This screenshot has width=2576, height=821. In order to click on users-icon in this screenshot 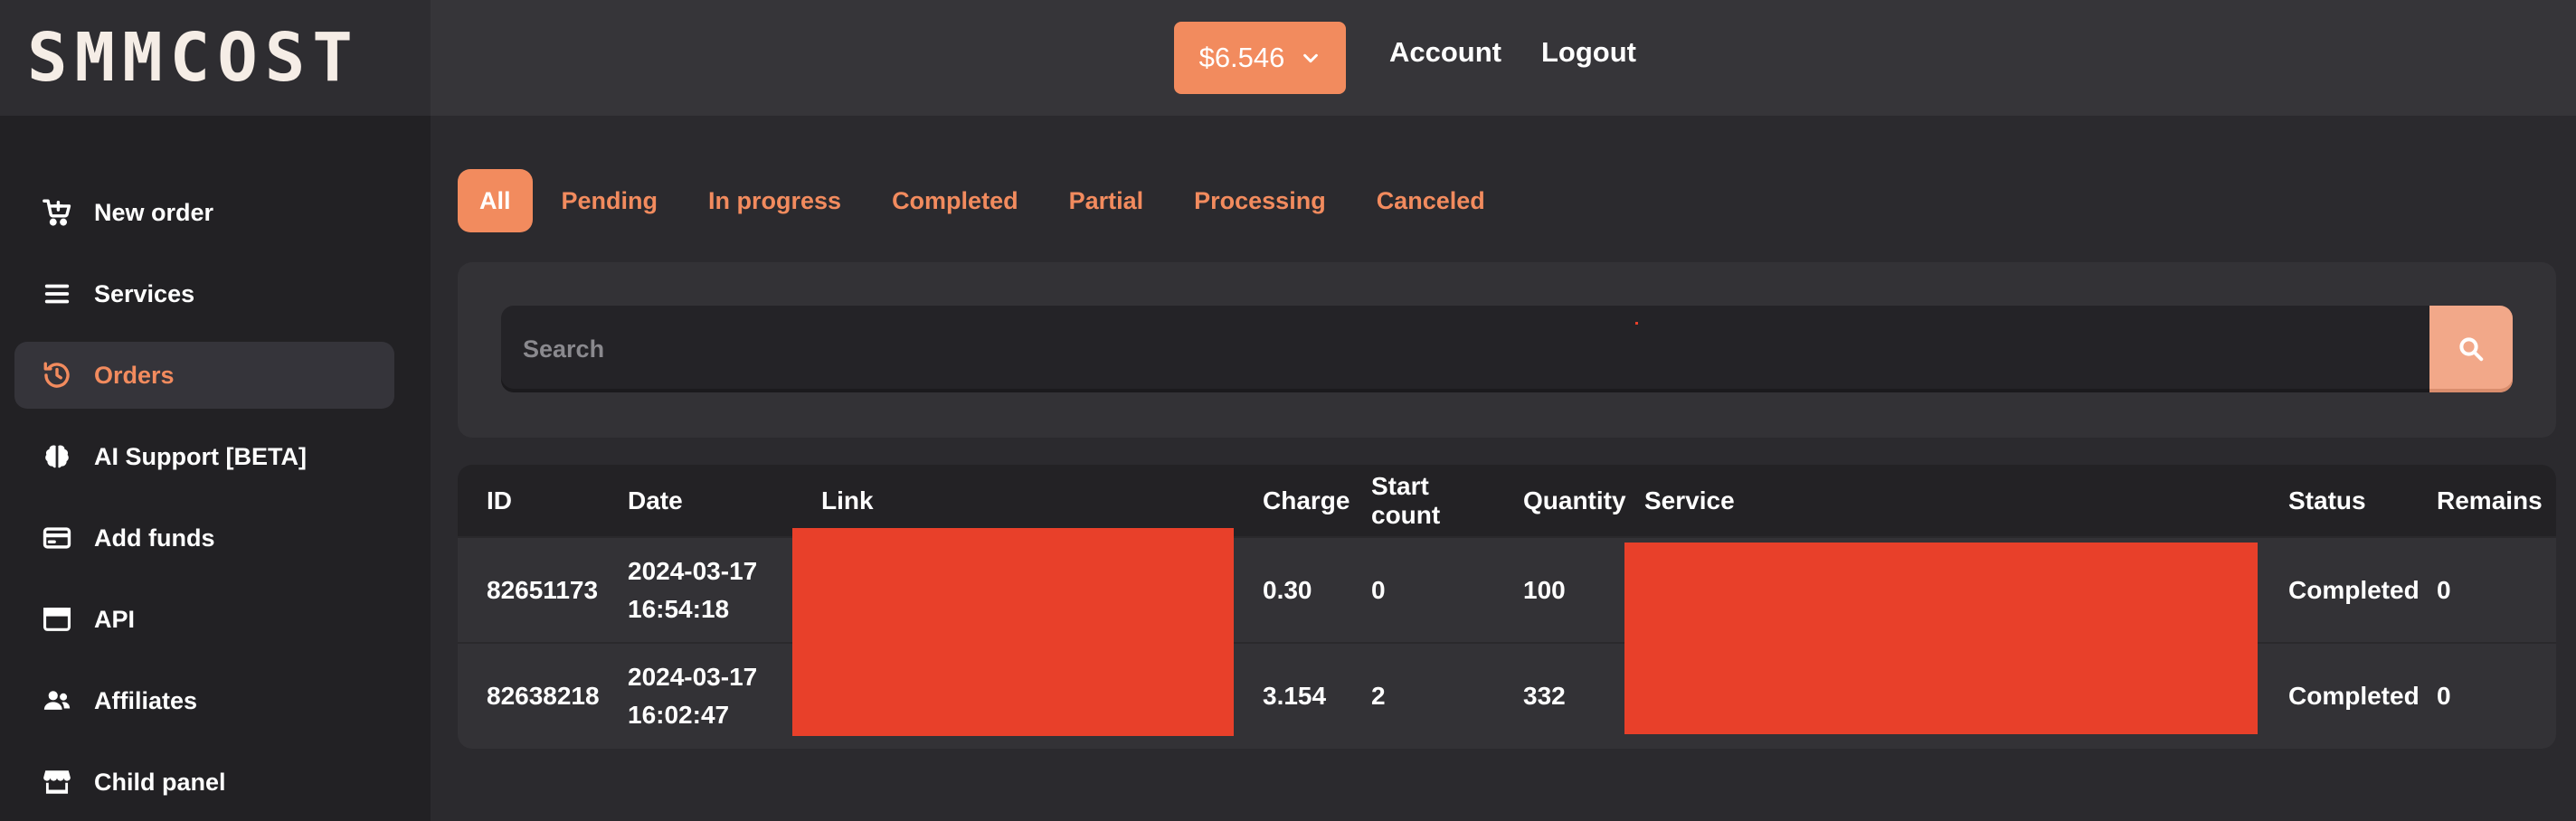, I will do `click(57, 700)`.